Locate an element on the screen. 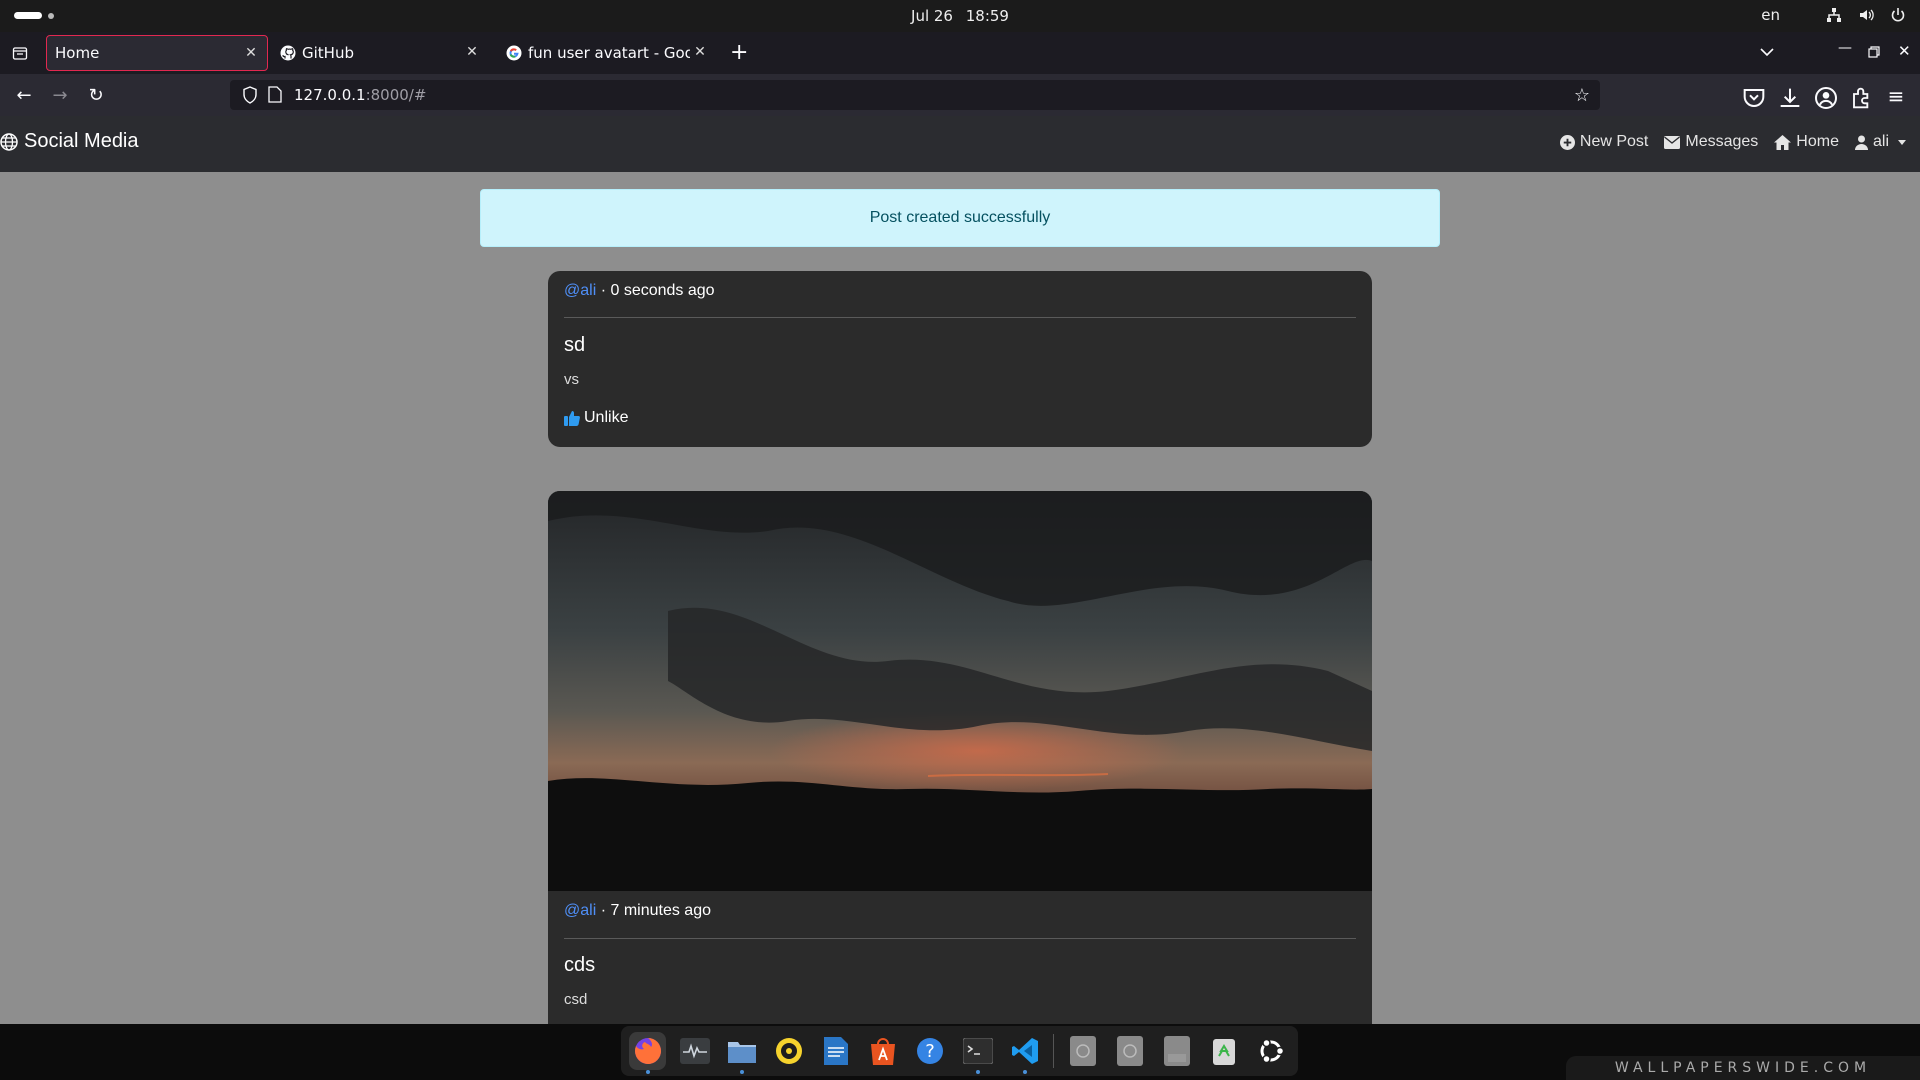 The width and height of the screenshot is (1920, 1080). user-icon is located at coordinates (1861, 142).